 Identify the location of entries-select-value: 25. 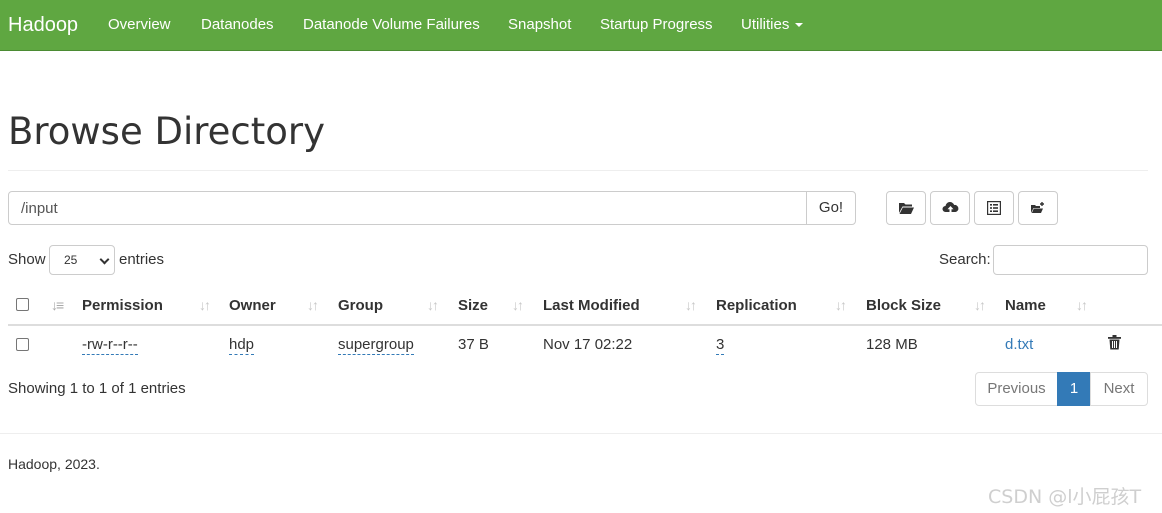
(71, 260).